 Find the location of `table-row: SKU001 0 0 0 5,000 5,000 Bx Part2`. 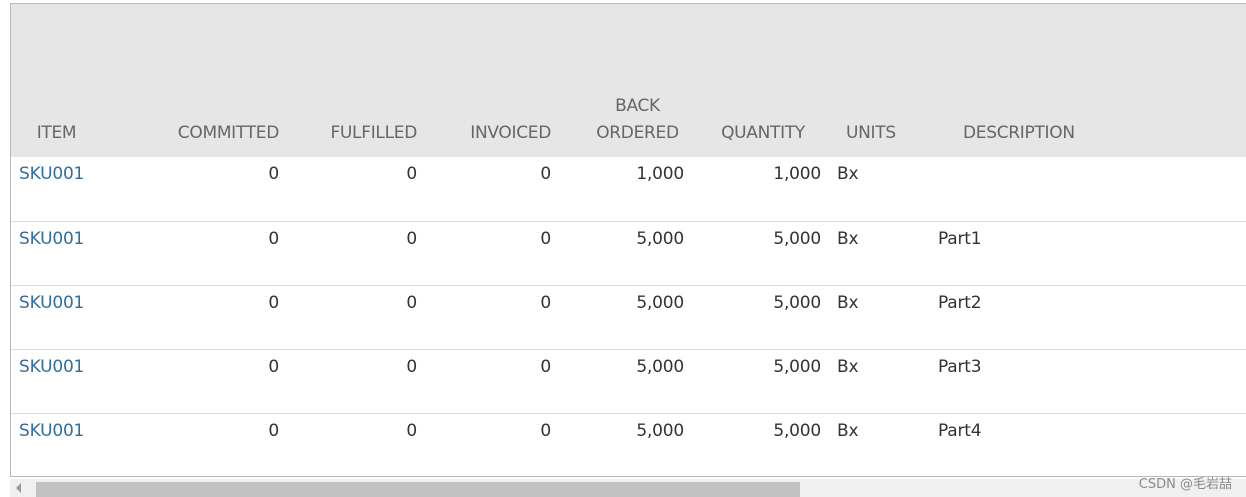

table-row: SKU001 0 0 0 5,000 5,000 Bx Part2 is located at coordinates (628, 317).